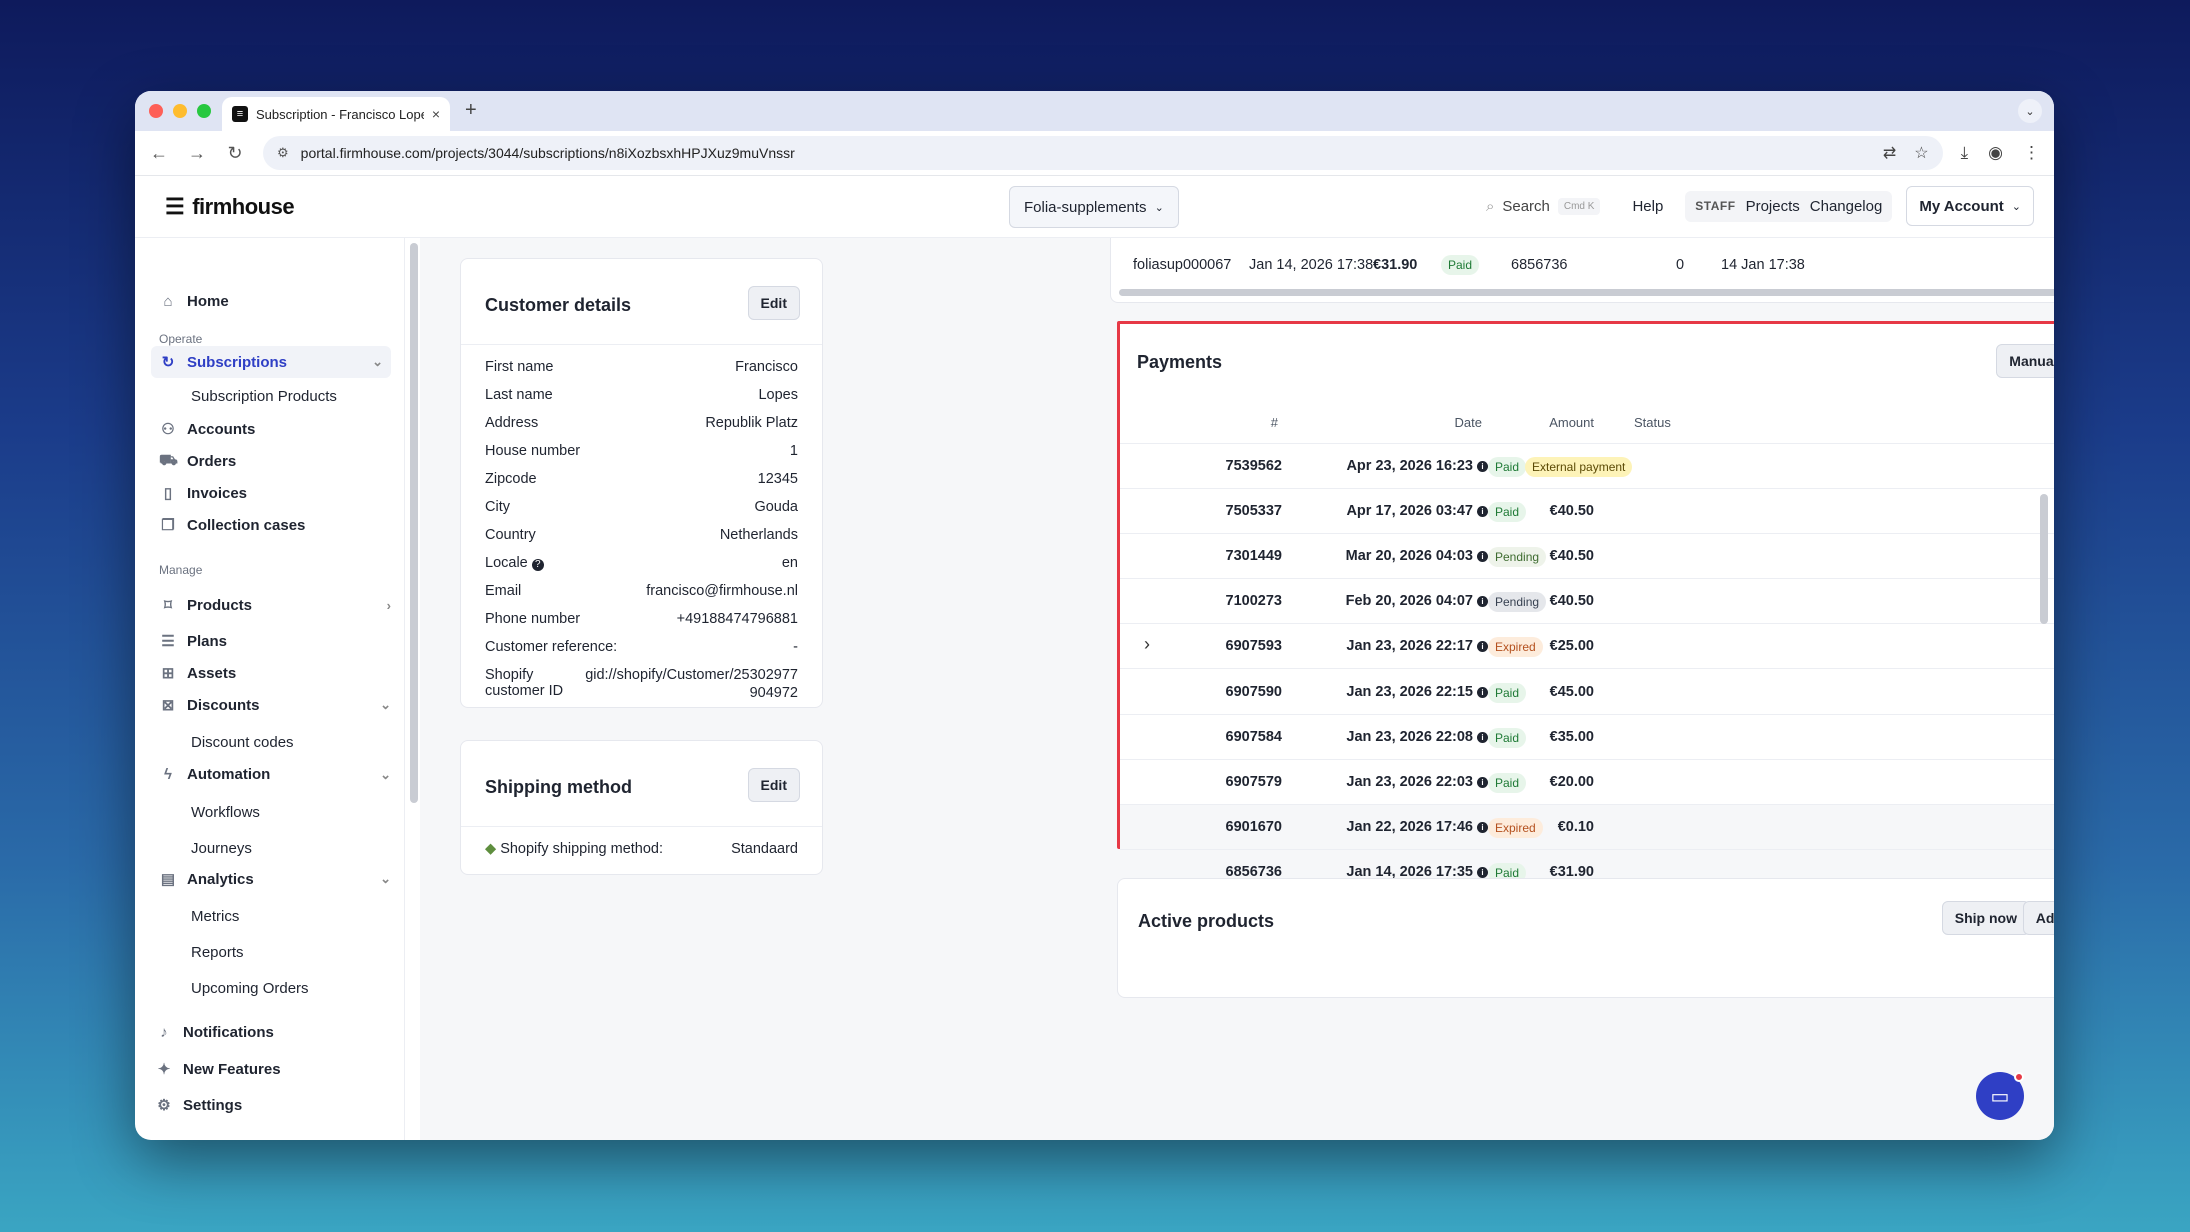 The image size is (2190, 1232). I want to click on payment-number: 7539562, so click(1253, 466).